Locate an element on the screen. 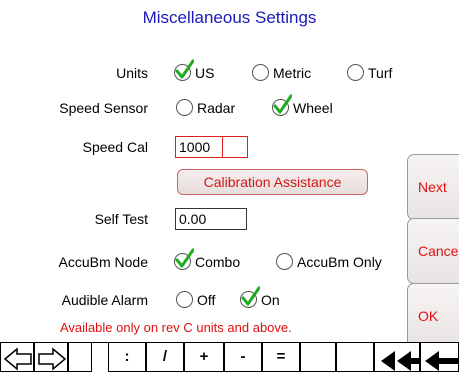 This screenshot has width=459, height=372. units-metric-label: Metric is located at coordinates (292, 72).